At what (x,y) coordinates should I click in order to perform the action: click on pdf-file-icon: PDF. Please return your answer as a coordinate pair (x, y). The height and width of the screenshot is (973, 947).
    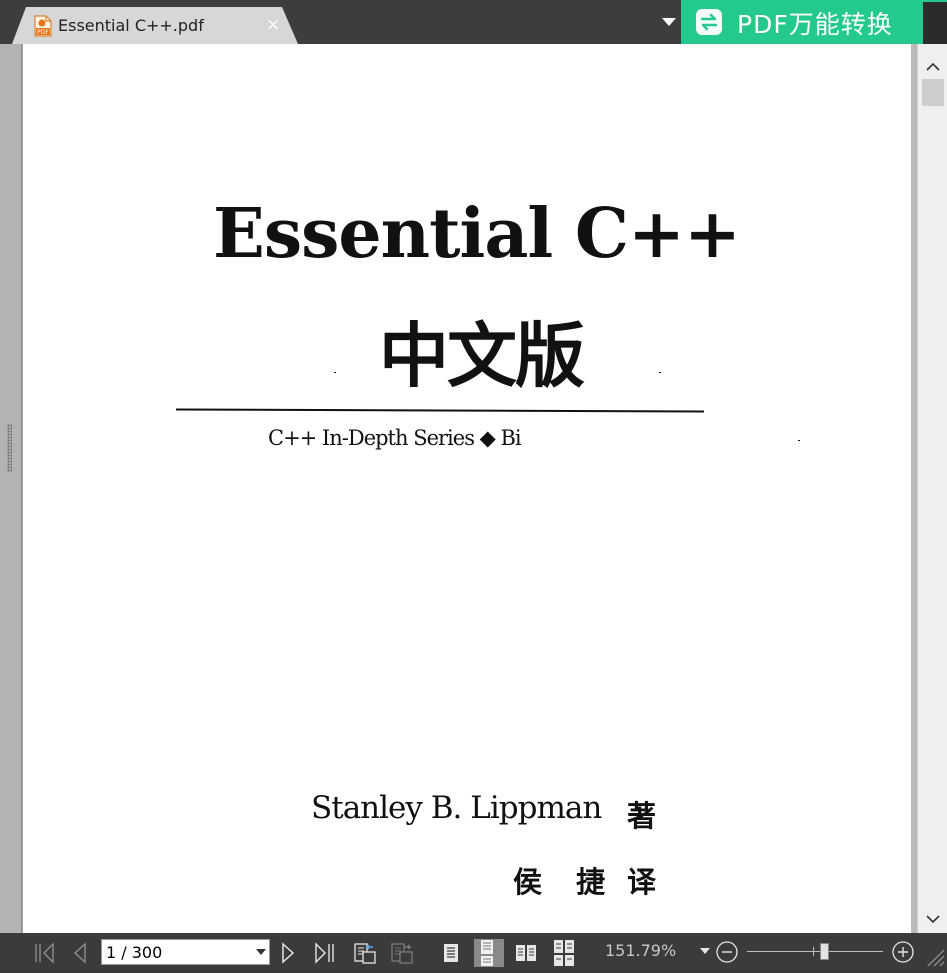
    Looking at the image, I should click on (43, 26).